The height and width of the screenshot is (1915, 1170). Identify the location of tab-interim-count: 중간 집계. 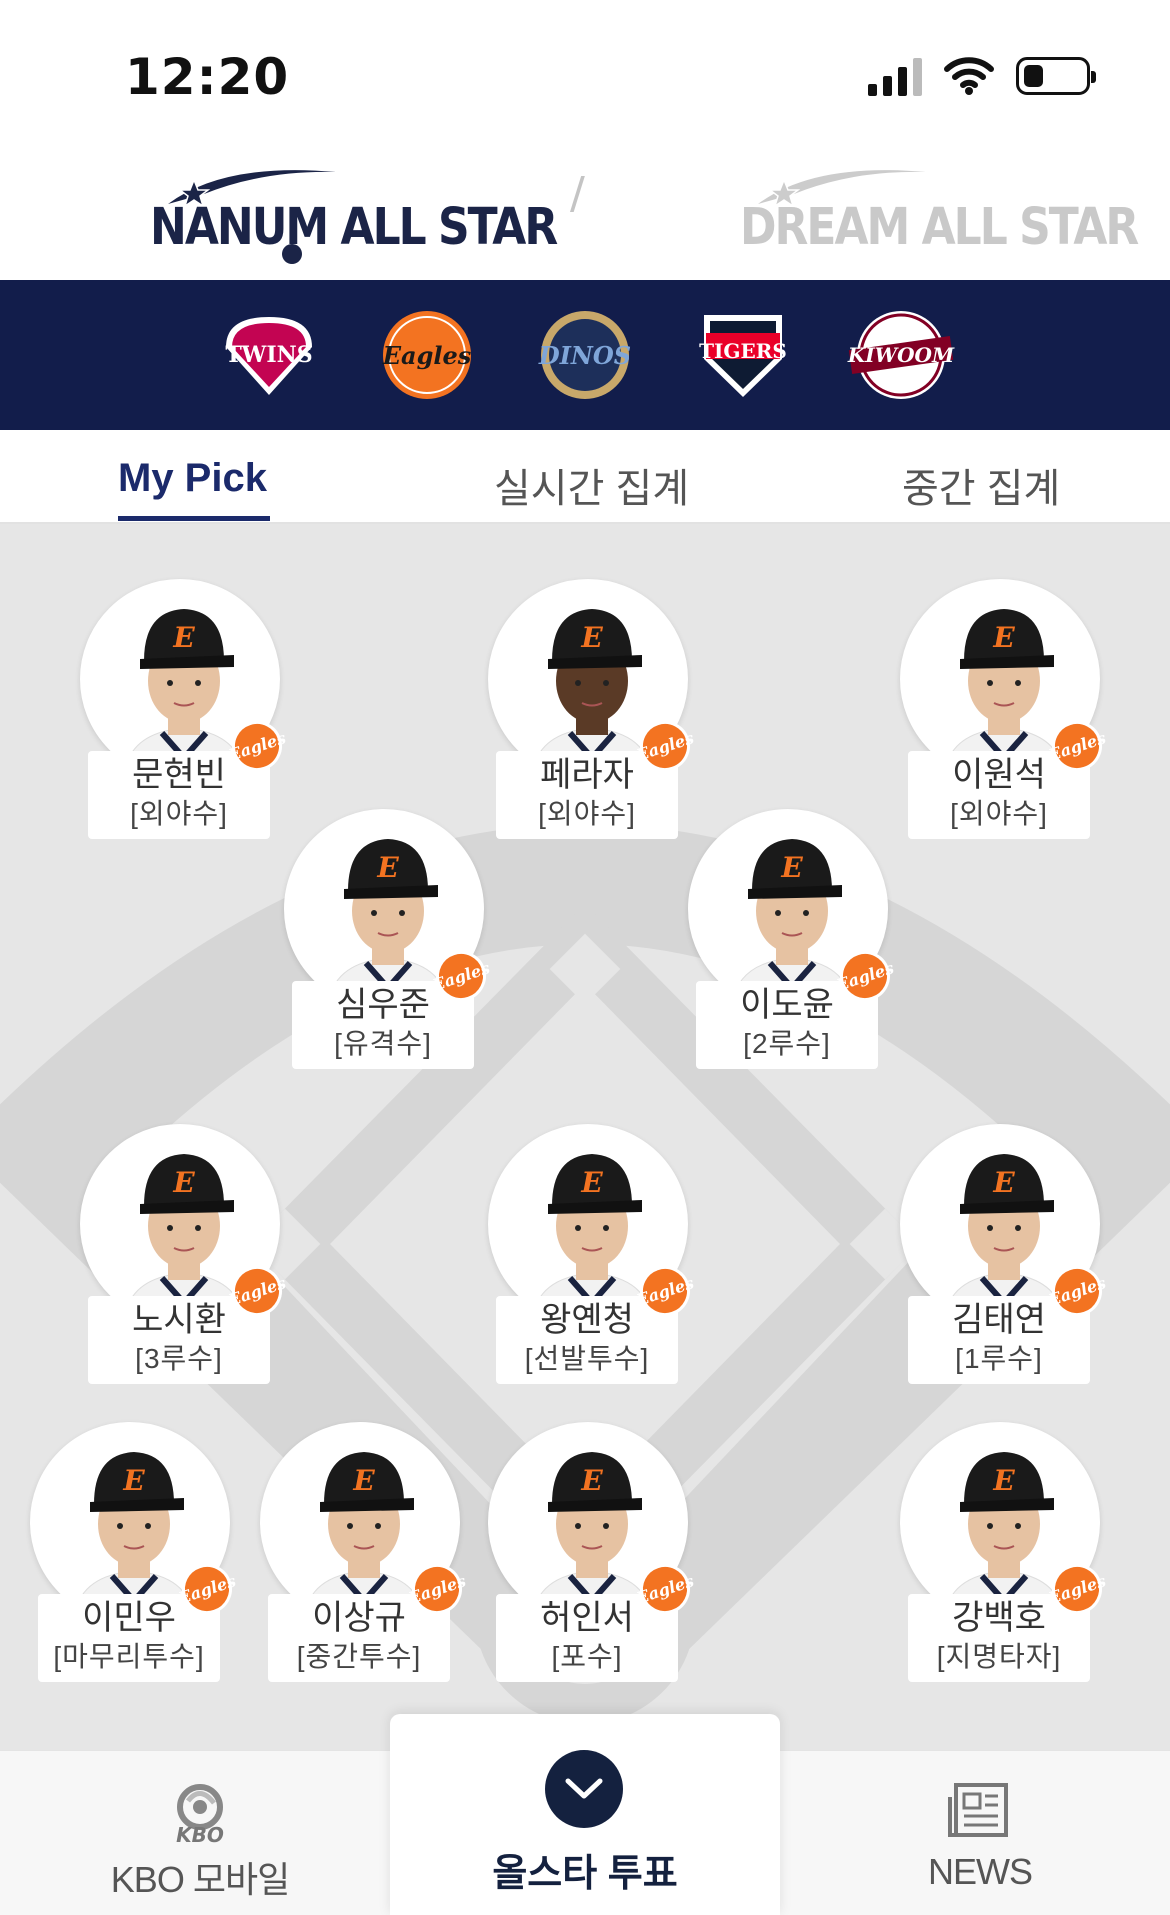
(981, 485).